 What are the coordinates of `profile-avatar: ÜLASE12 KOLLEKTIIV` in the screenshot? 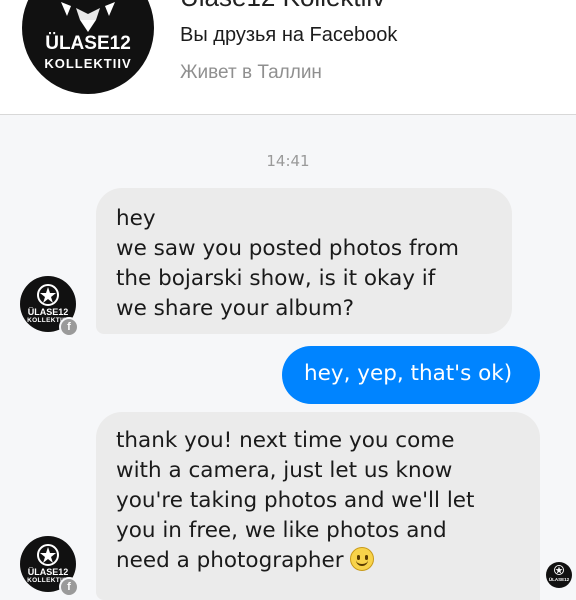 It's located at (88, 47).